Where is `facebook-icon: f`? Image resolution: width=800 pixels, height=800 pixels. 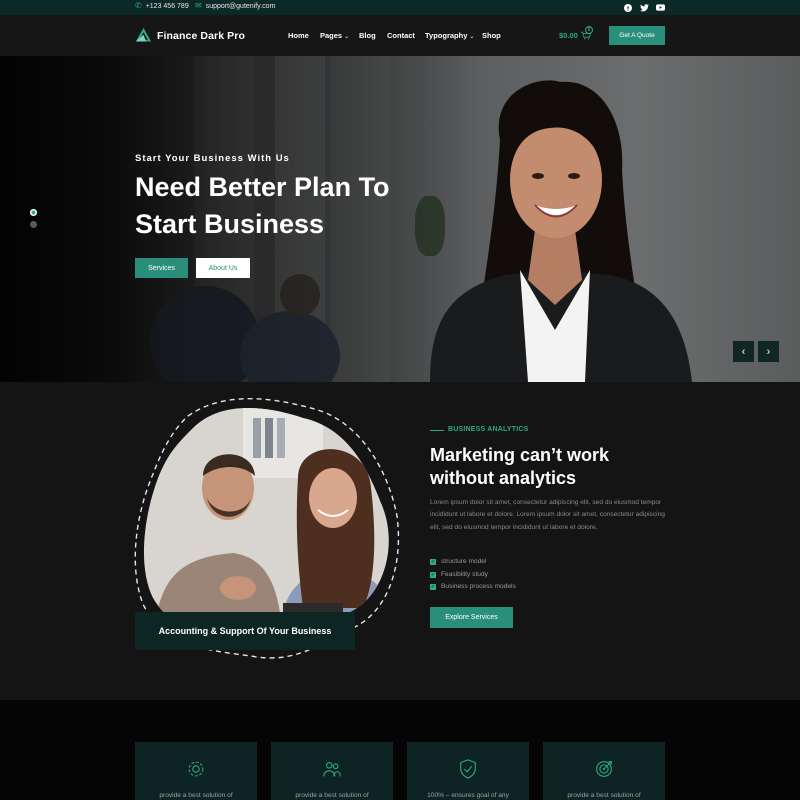 facebook-icon: f is located at coordinates (627, 7).